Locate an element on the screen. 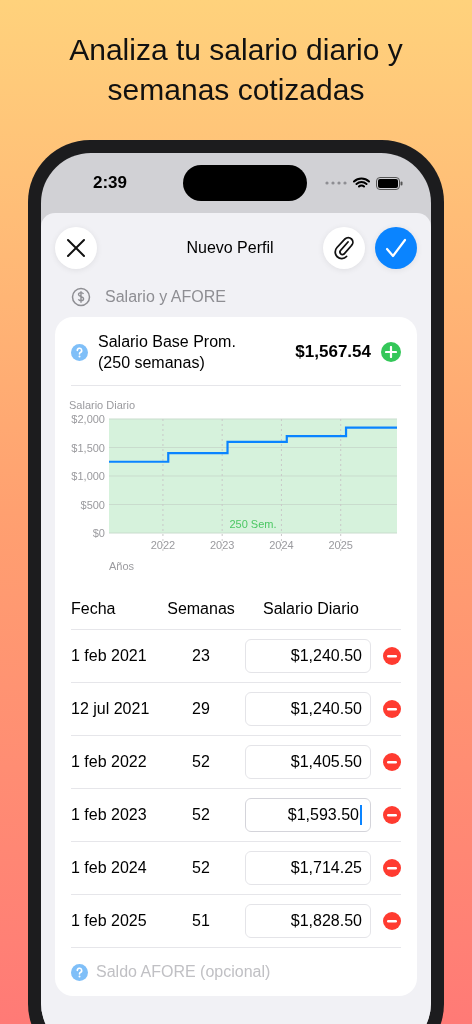 The height and width of the screenshot is (1024, 472). column-header: Semanas is located at coordinates (201, 609).